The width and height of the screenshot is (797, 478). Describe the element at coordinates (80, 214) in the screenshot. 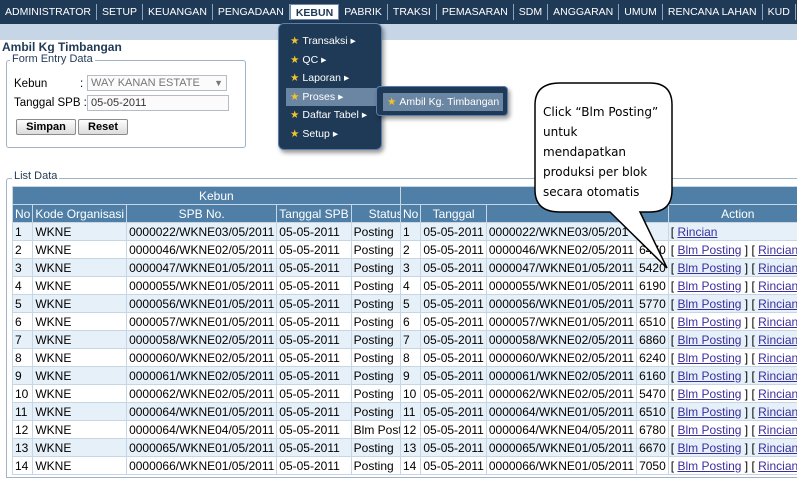

I see `column-header: Kode Organisasi` at that location.